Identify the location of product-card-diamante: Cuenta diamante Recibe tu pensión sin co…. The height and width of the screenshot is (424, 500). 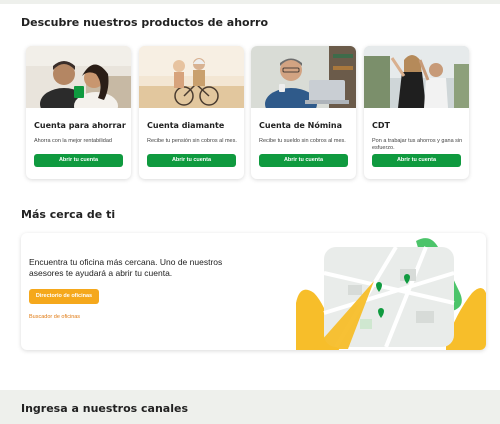
(191, 112).